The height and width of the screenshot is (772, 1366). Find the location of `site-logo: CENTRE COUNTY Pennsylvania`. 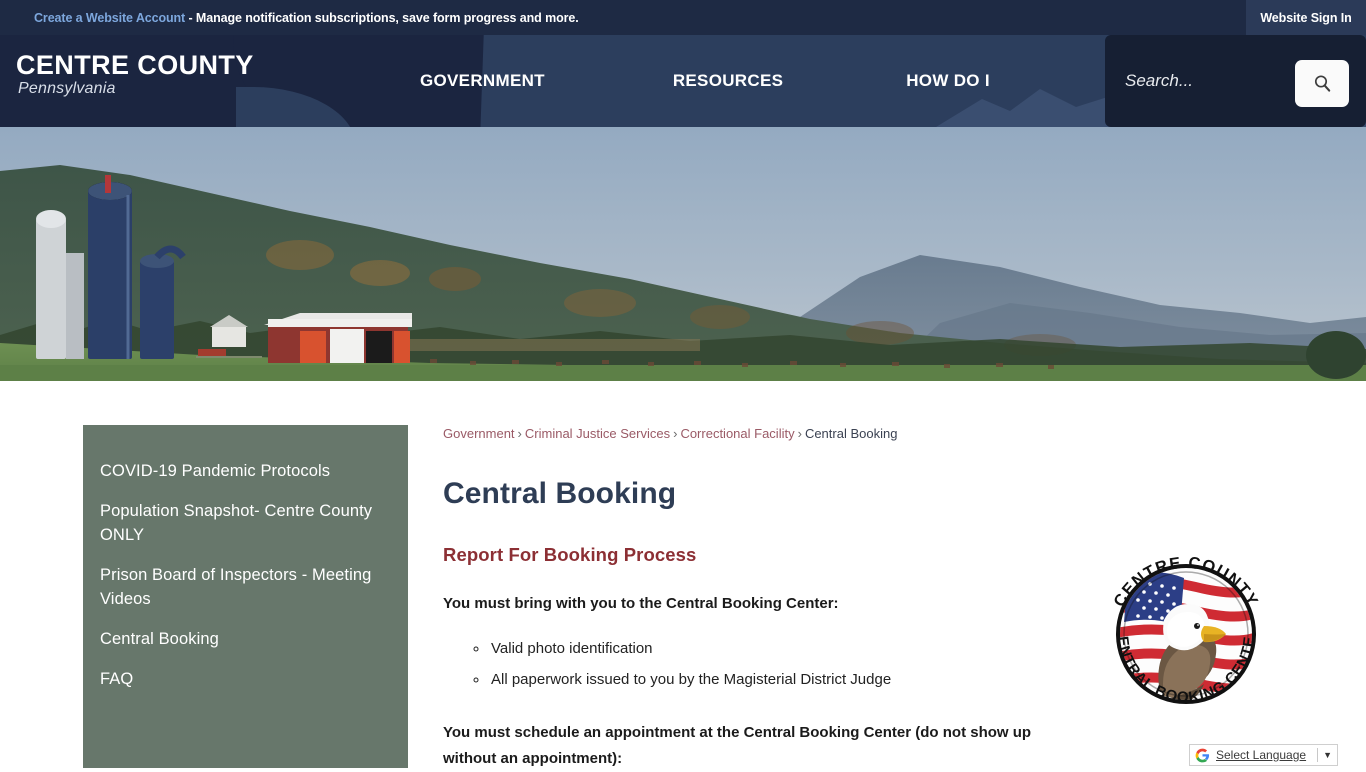

site-logo: CENTRE COUNTY Pennsylvania is located at coordinates (135, 74).